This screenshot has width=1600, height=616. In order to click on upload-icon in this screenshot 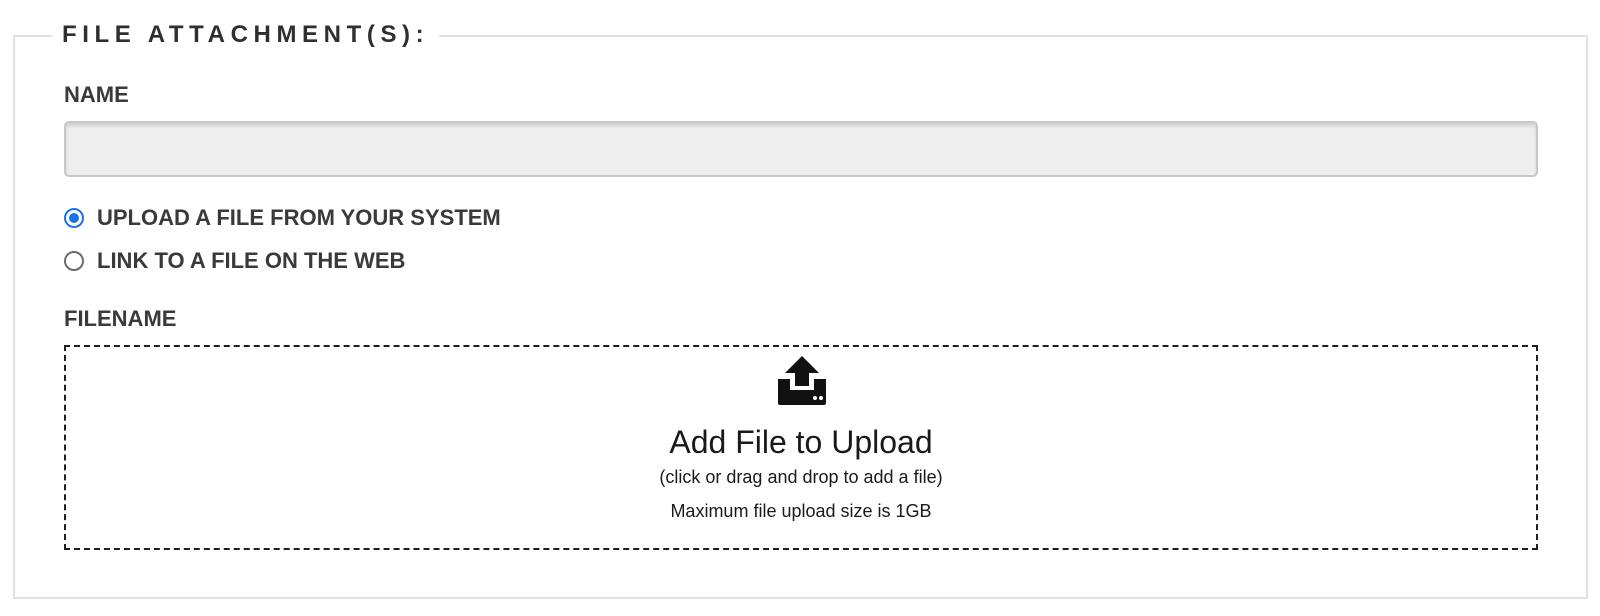, I will do `click(802, 380)`.